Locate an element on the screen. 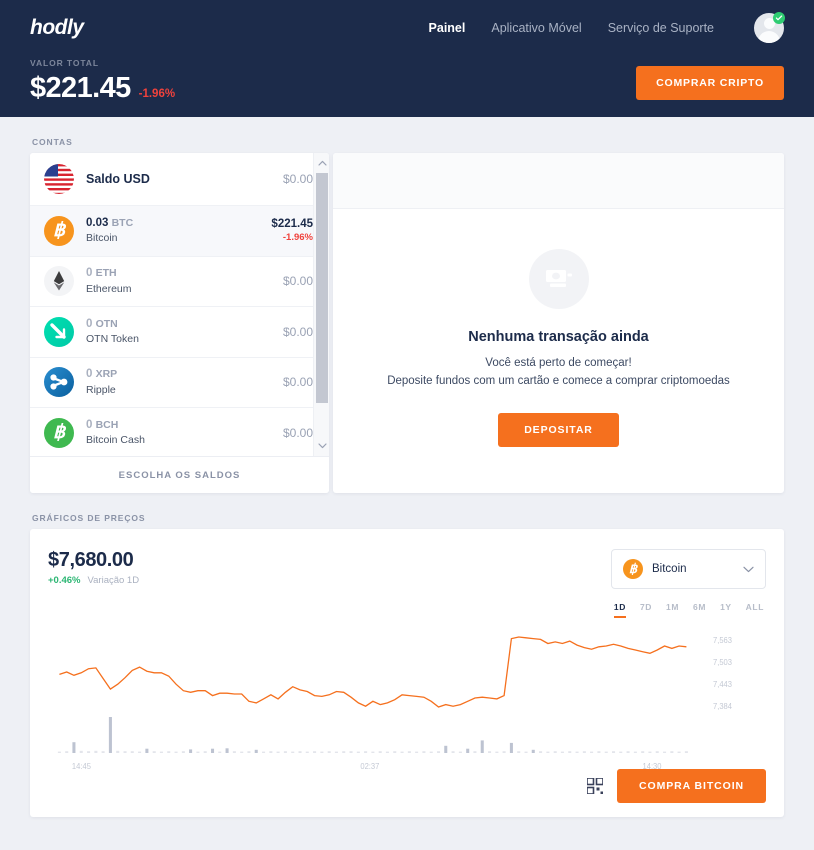 This screenshot has width=814, height=850. total-value-row: $221.45 -1.96% is located at coordinates (102, 88).